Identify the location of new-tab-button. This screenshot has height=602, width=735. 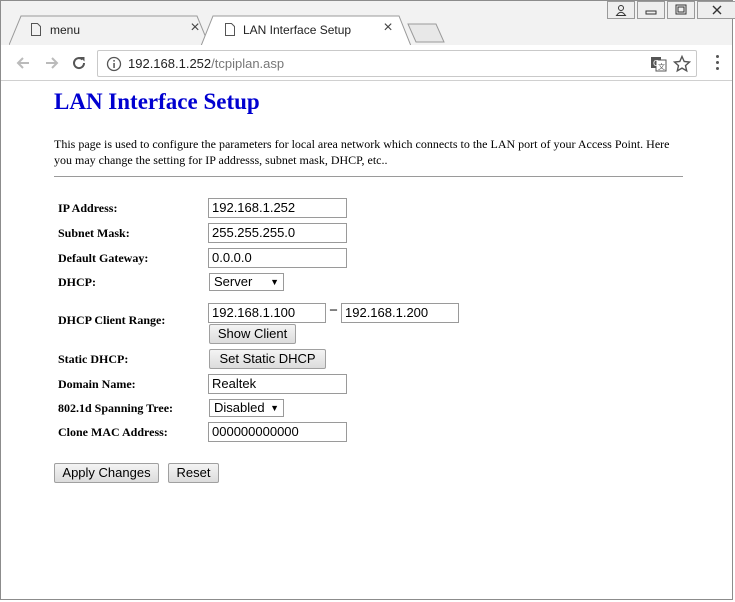
(426, 33).